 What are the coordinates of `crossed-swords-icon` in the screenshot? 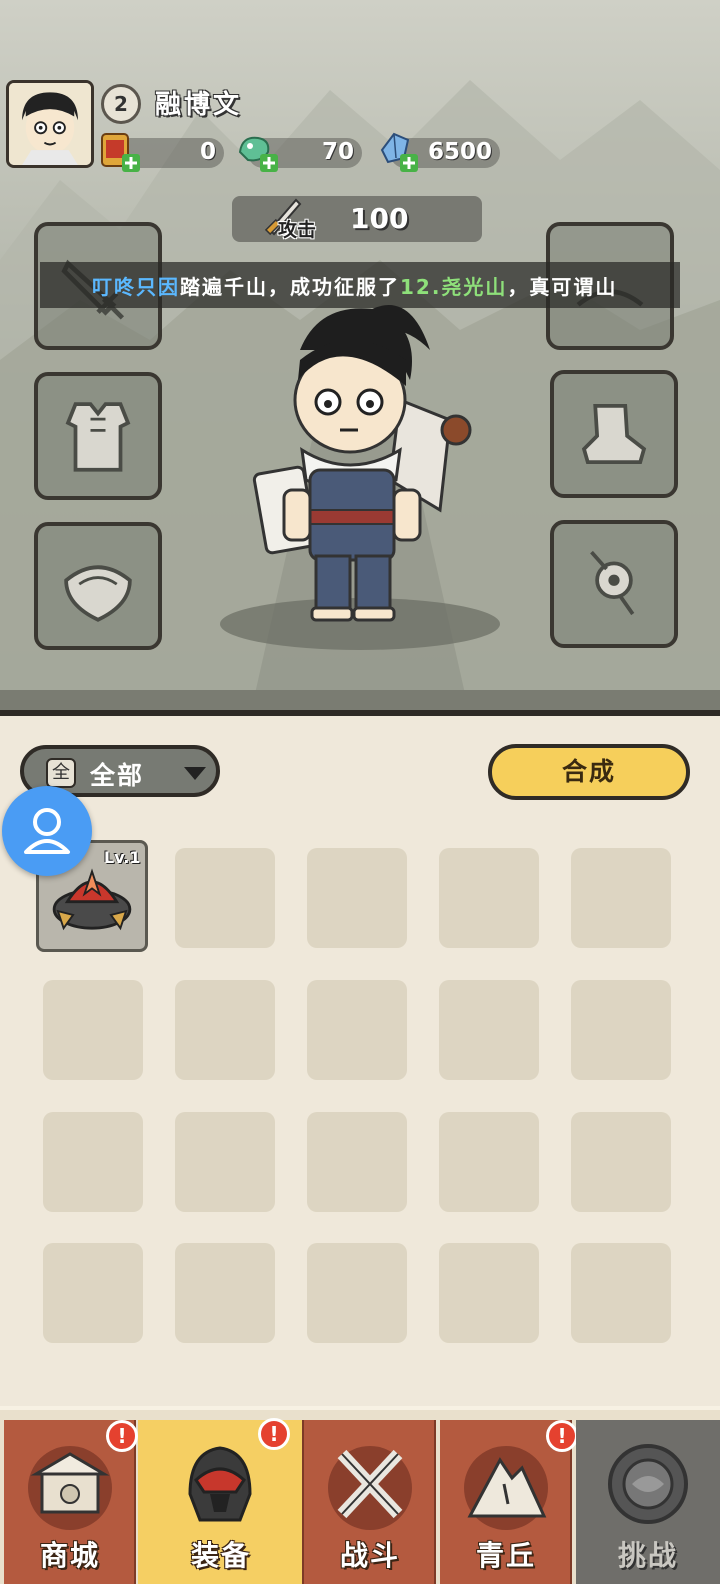 It's located at (370, 1488).